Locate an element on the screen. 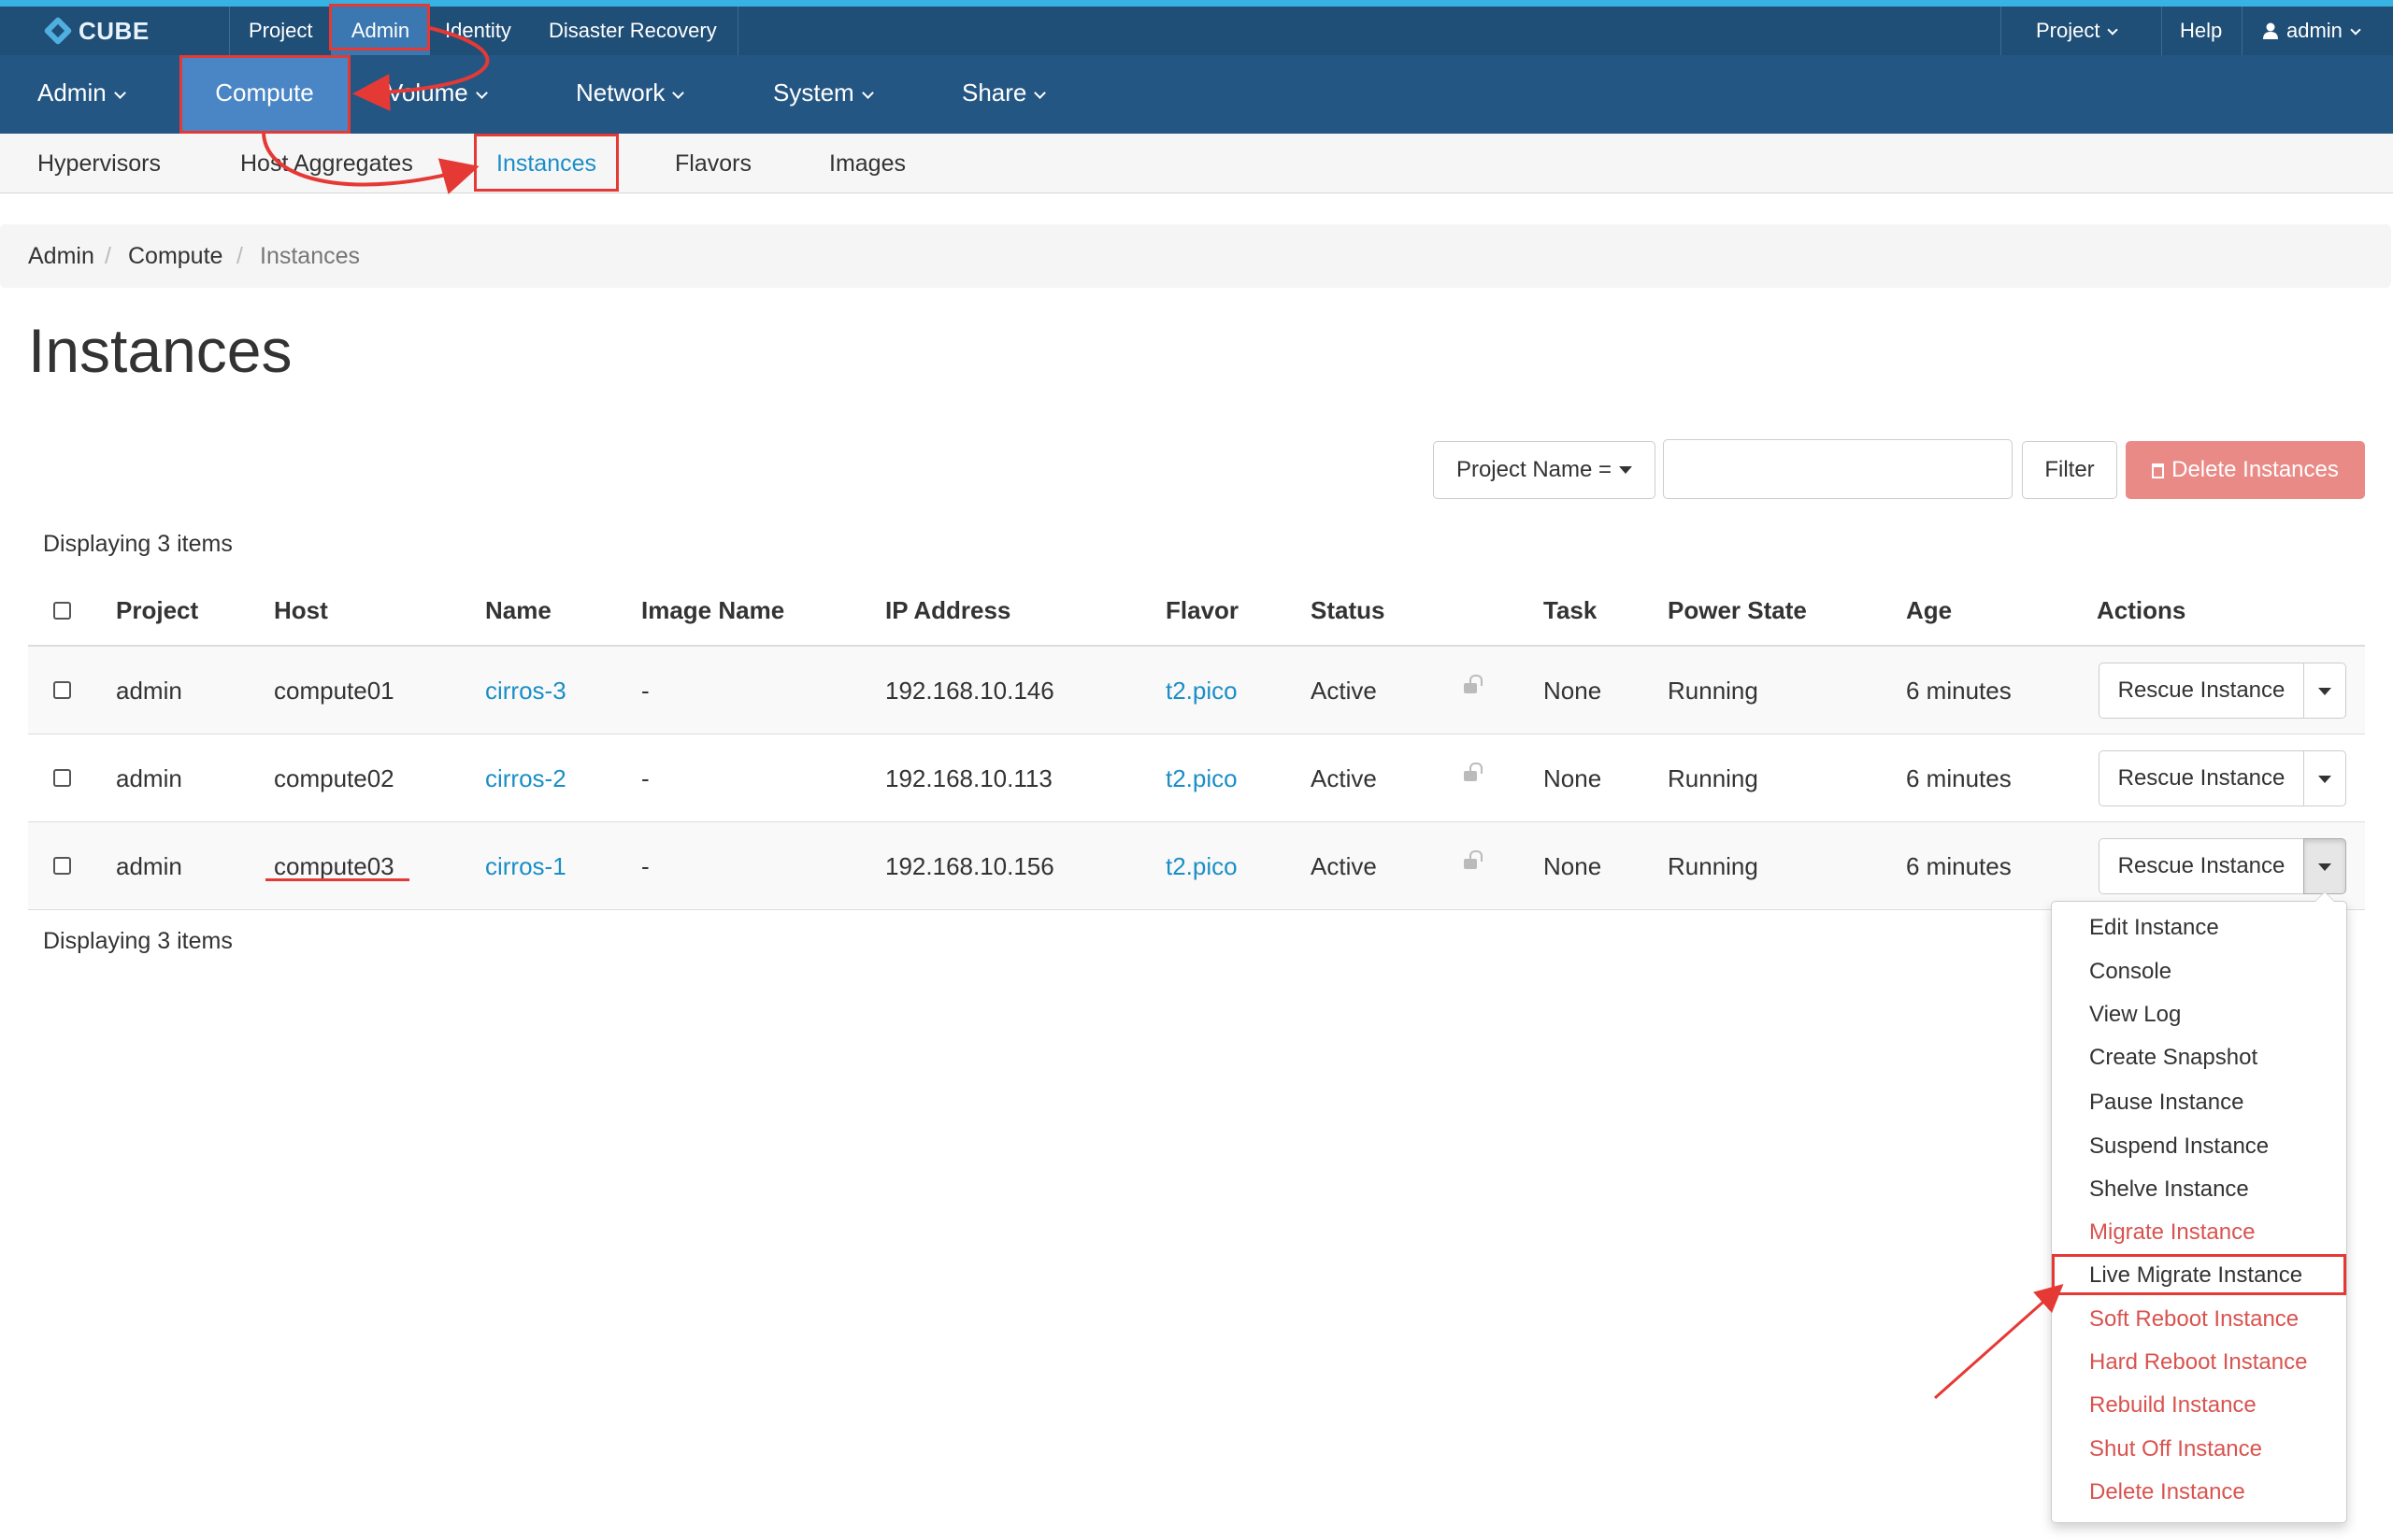 The width and height of the screenshot is (2393, 1540). arrow-compute-to-instances is located at coordinates (371, 163).